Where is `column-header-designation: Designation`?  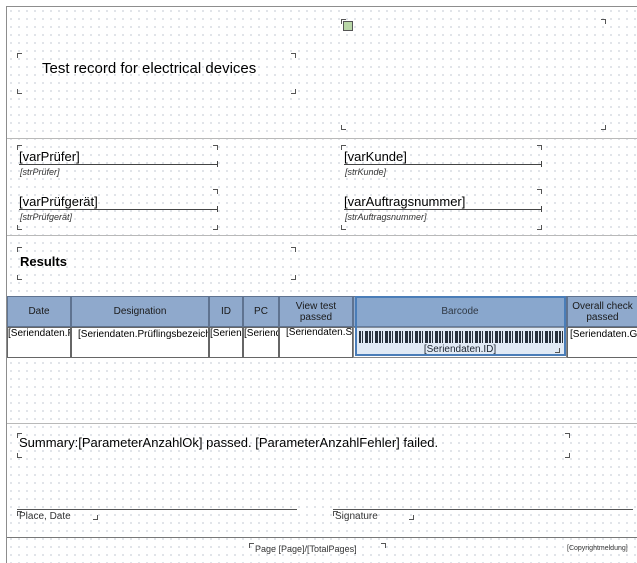 column-header-designation: Designation is located at coordinates (140, 311).